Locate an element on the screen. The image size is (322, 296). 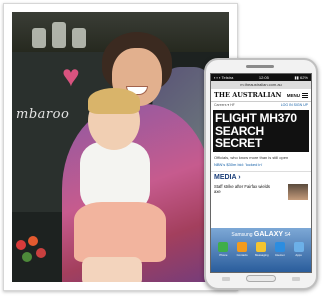
section-selector: Careers ▾ HF is located at coordinates (224, 105).